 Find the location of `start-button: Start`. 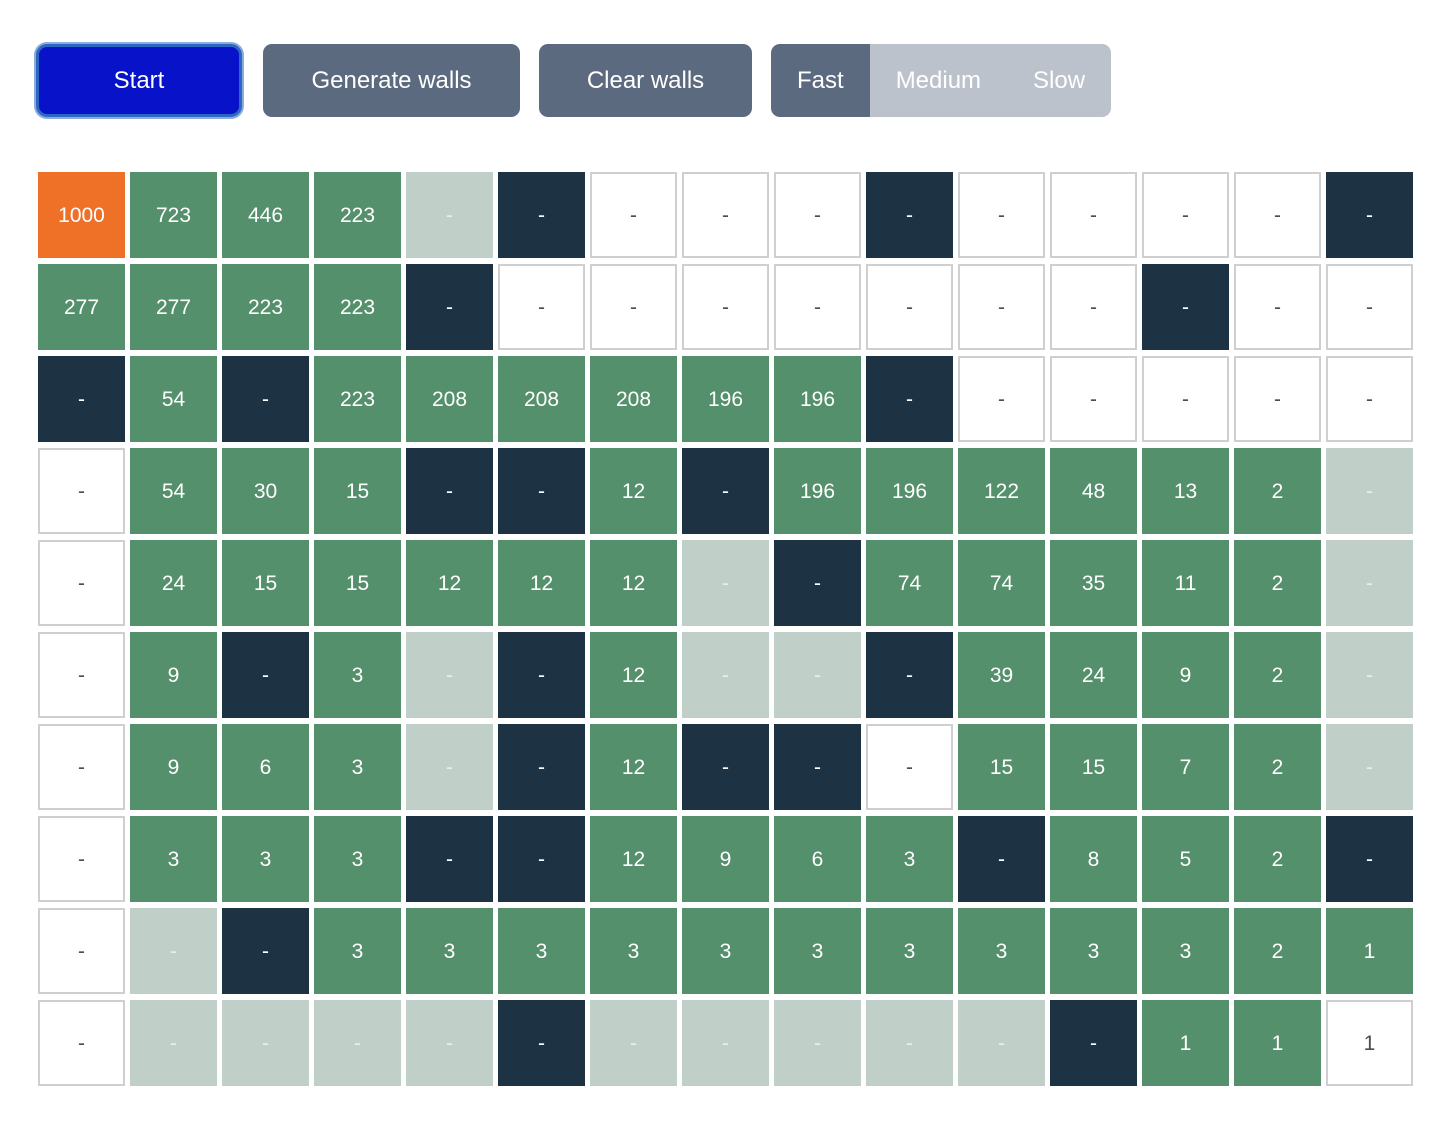

start-button: Start is located at coordinates (139, 80).